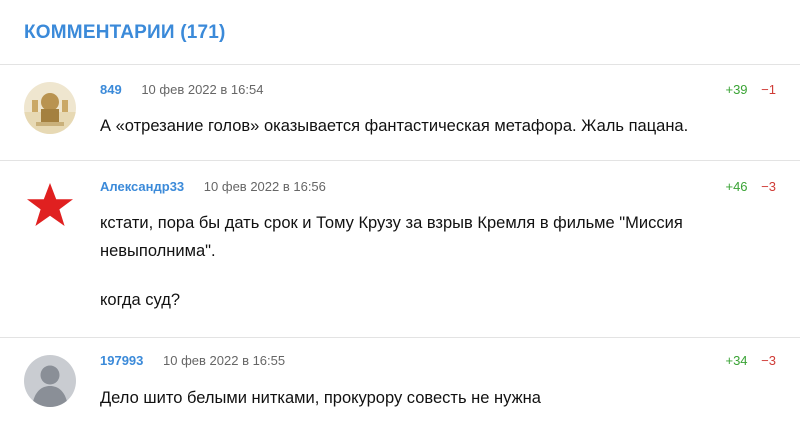 Image resolution: width=800 pixels, height=431 pixels. What do you see at coordinates (202, 89) in the screenshot?
I see `comment-date: 10 фев 2022 в 16:54` at bounding box center [202, 89].